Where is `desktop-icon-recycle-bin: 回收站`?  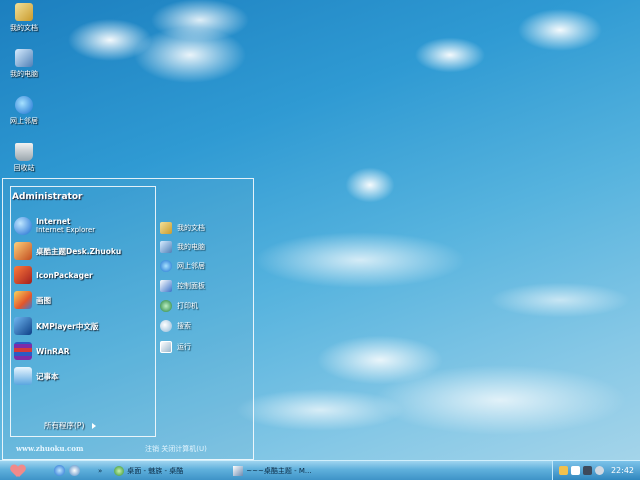 desktop-icon-recycle-bin: 回收站 is located at coordinates (24, 158).